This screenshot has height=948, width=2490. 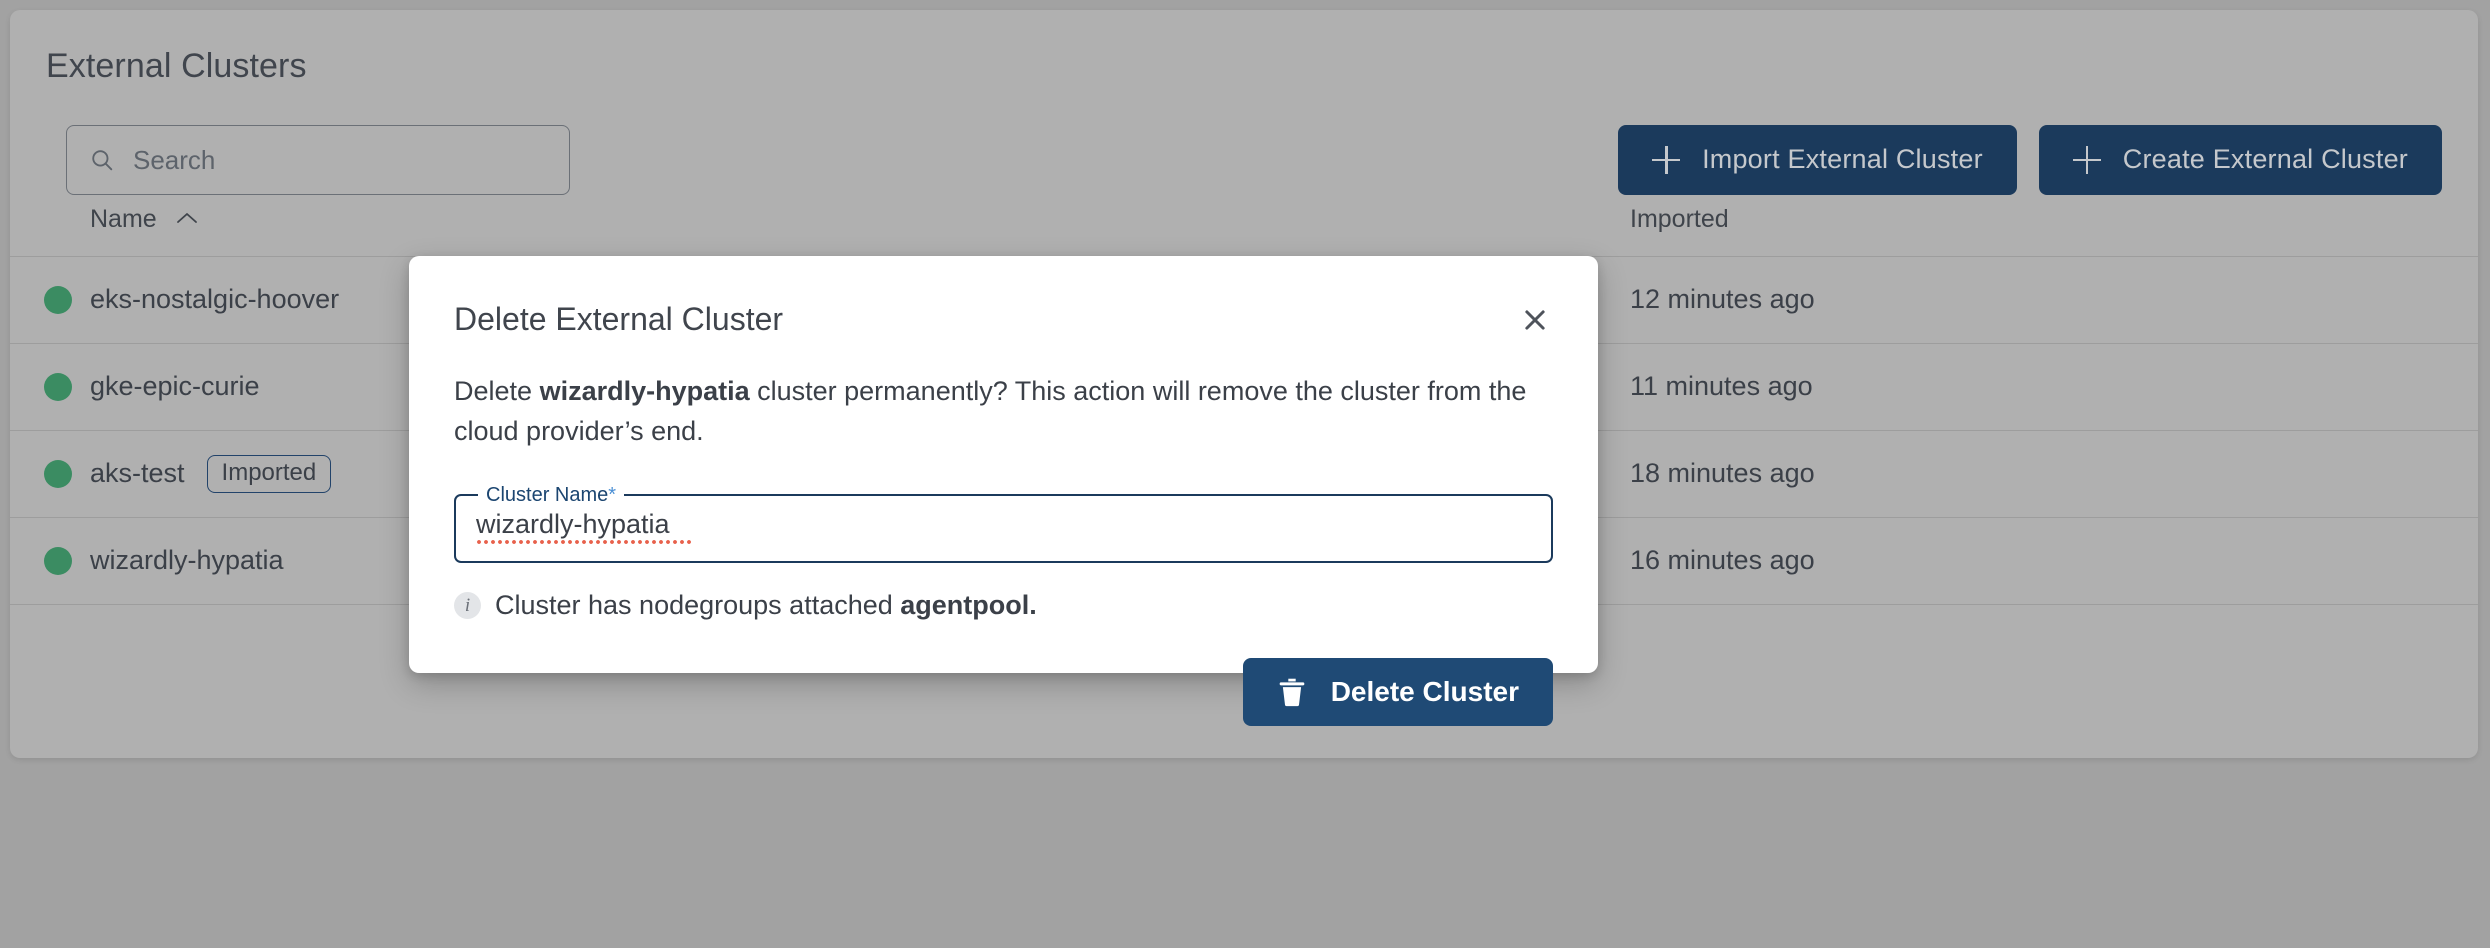 I want to click on column-header-status, so click(x=50, y=226).